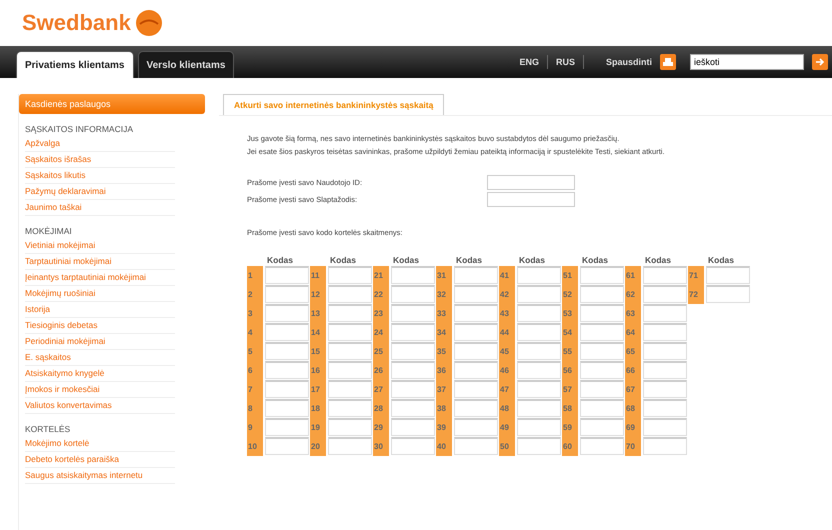 This screenshot has height=530, width=832. Describe the element at coordinates (100, 460) in the screenshot. I see `sidebar-link: Debeto kortelės paraiška` at that location.